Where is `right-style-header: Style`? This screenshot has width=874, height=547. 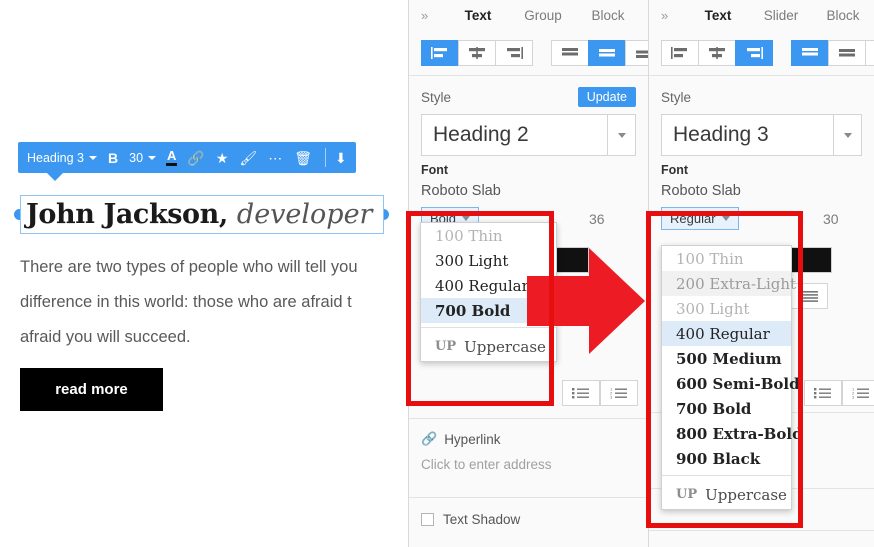
right-style-header: Style is located at coordinates (761, 97).